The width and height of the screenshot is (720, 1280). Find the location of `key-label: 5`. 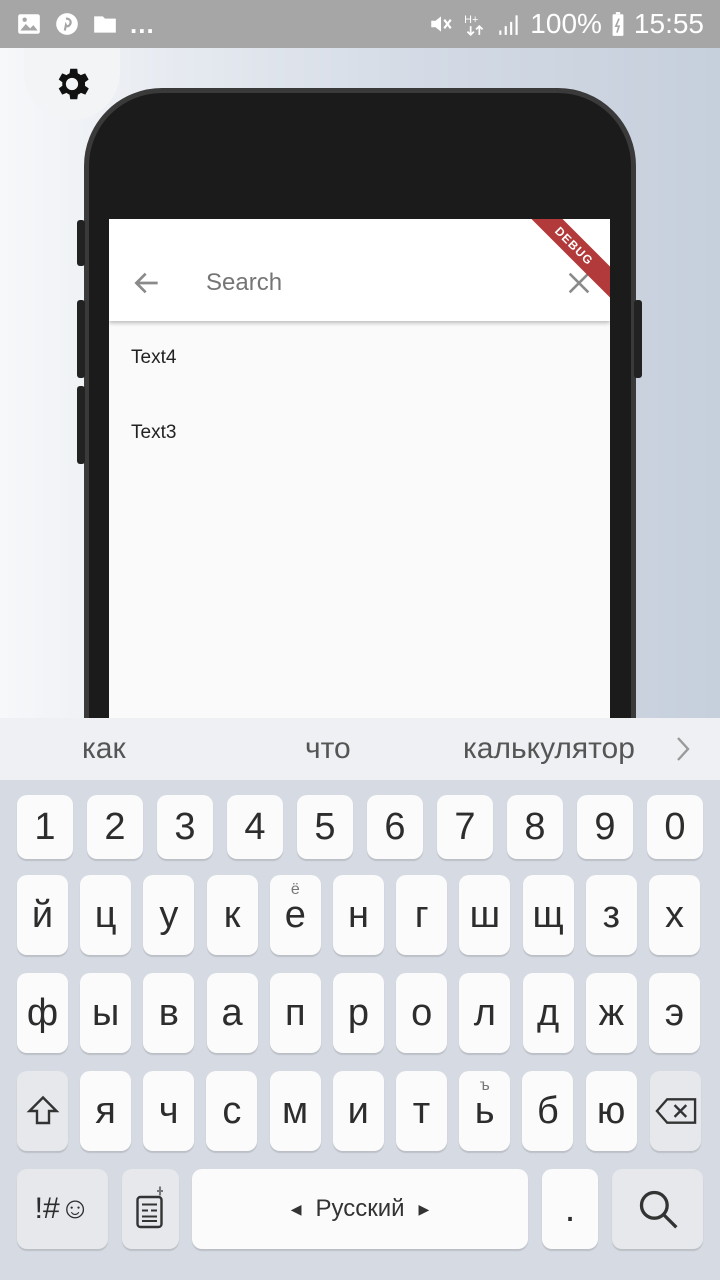

key-label: 5 is located at coordinates (325, 826).